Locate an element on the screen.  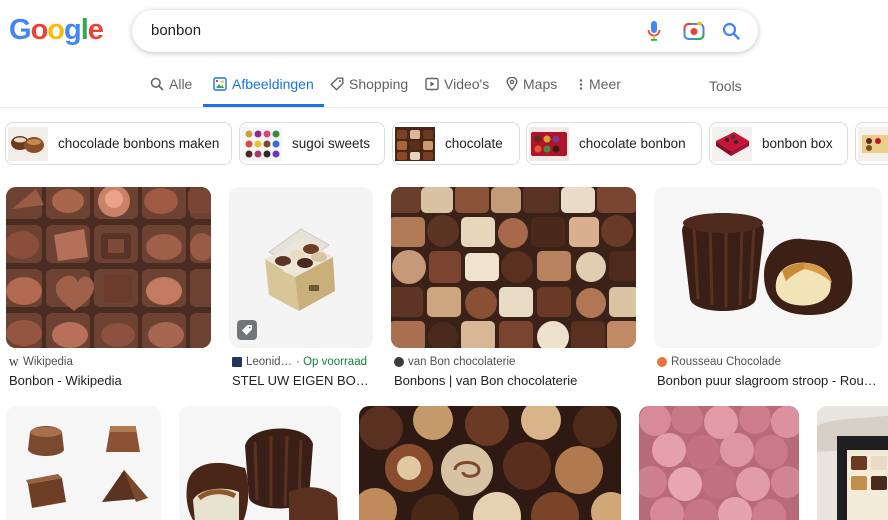
chip-chocolate: chocolate is located at coordinates (456, 143).